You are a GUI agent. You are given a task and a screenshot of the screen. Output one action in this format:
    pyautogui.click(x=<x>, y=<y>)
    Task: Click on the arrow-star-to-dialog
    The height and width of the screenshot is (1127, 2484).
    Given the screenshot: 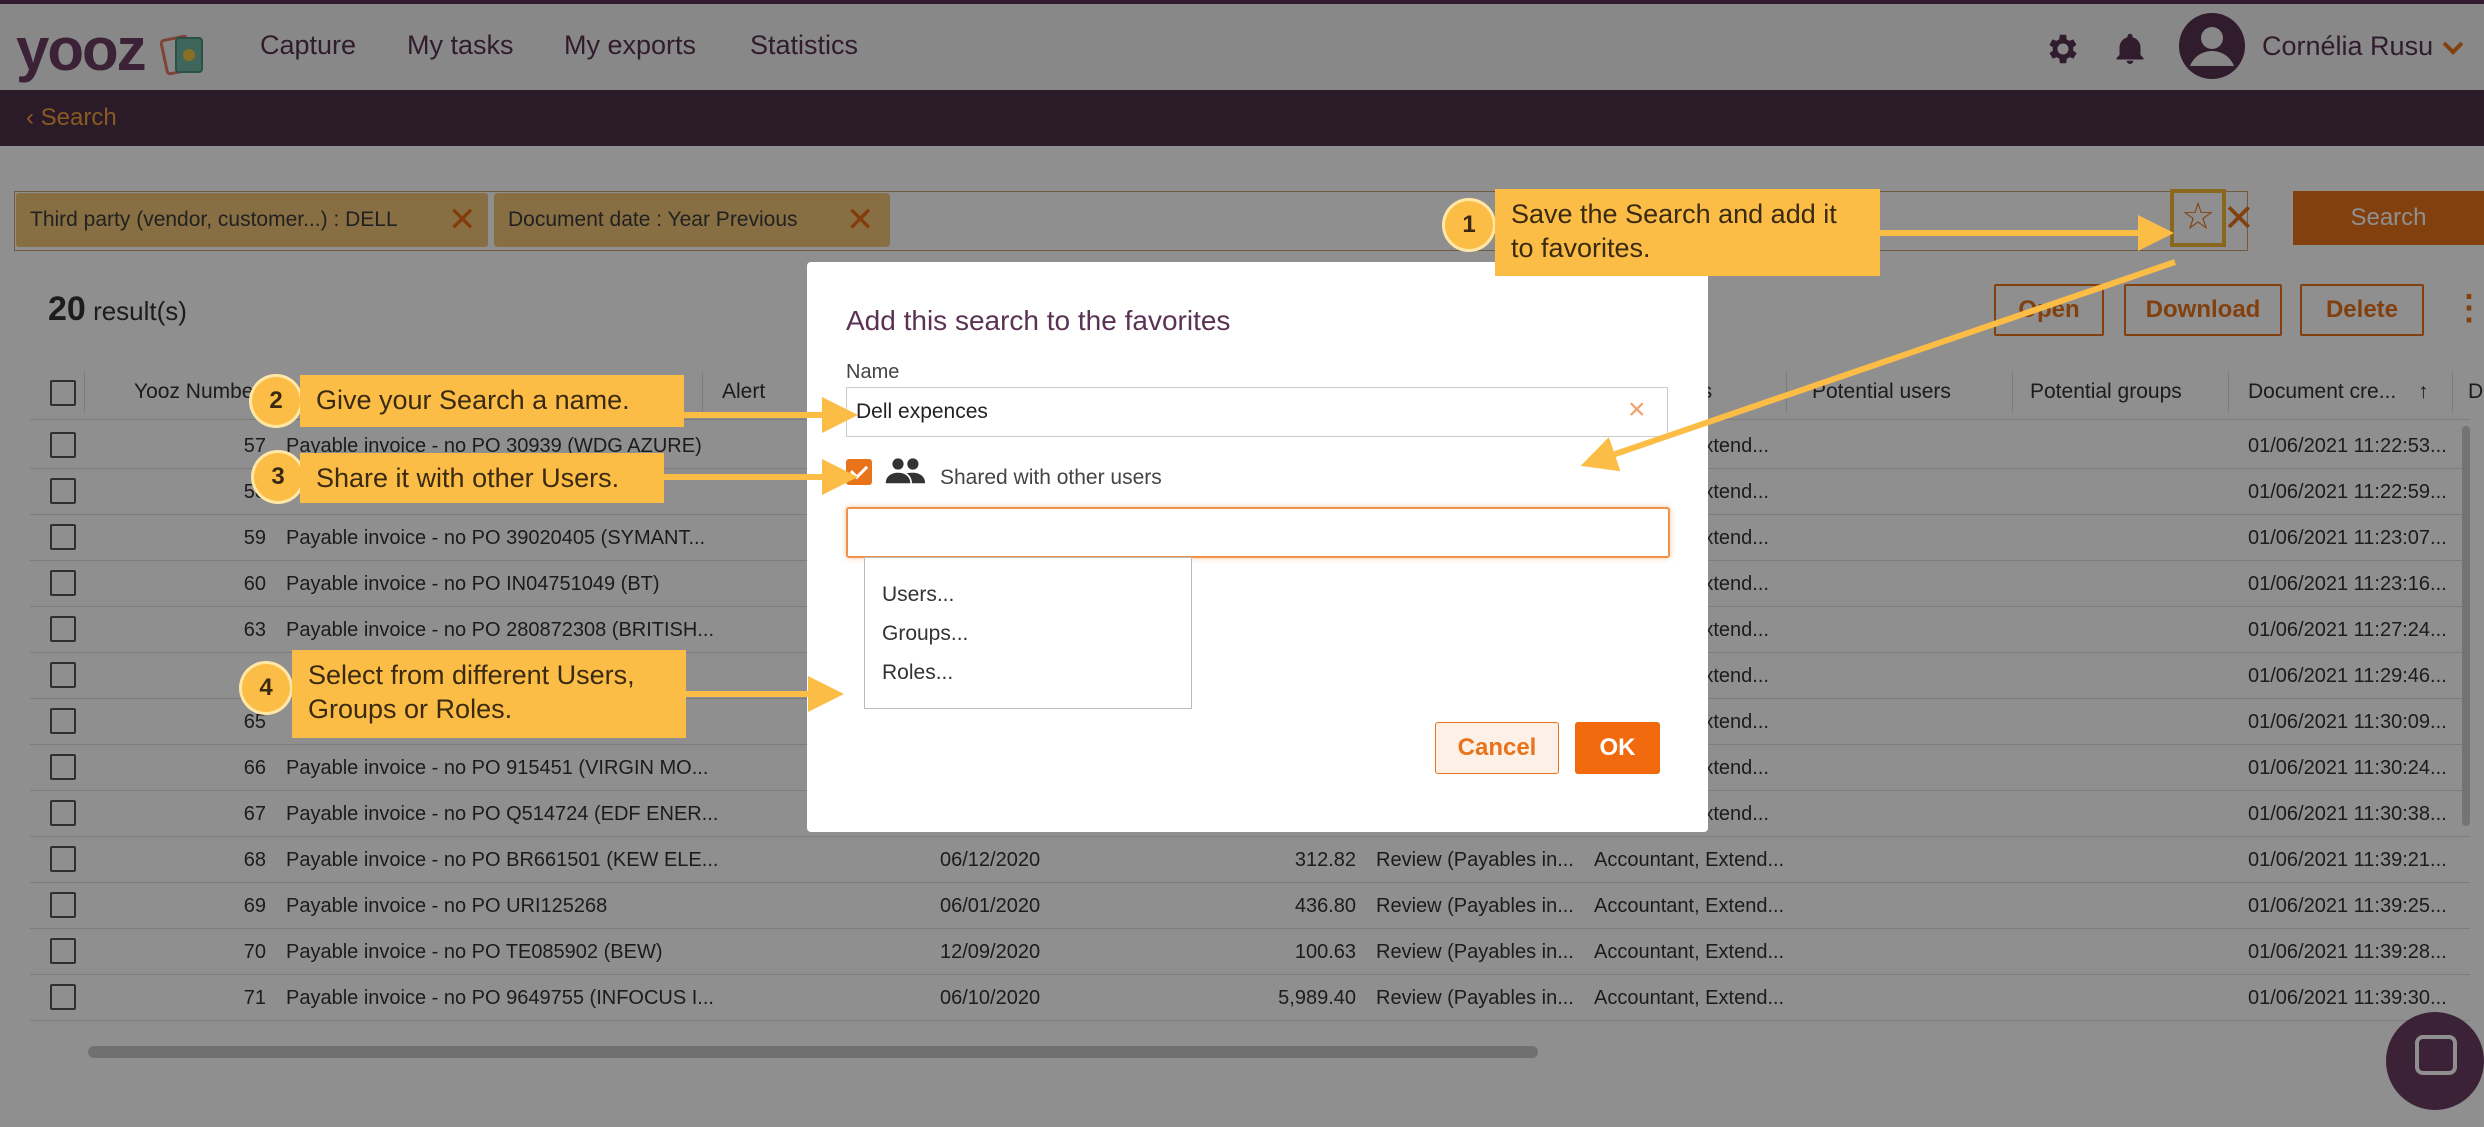 What is the action you would take?
    pyautogui.click(x=1878, y=365)
    